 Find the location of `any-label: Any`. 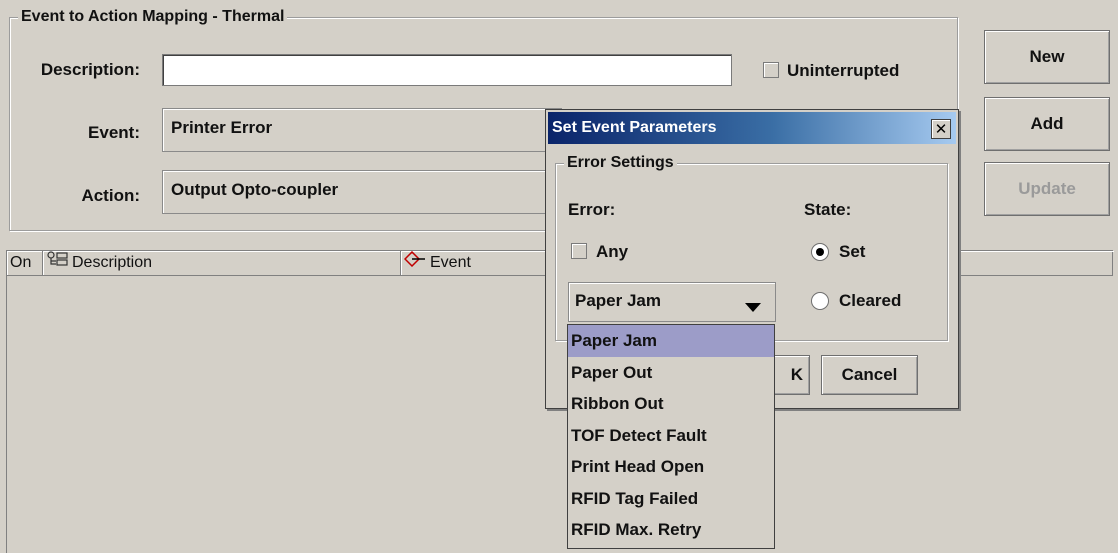

any-label: Any is located at coordinates (612, 252).